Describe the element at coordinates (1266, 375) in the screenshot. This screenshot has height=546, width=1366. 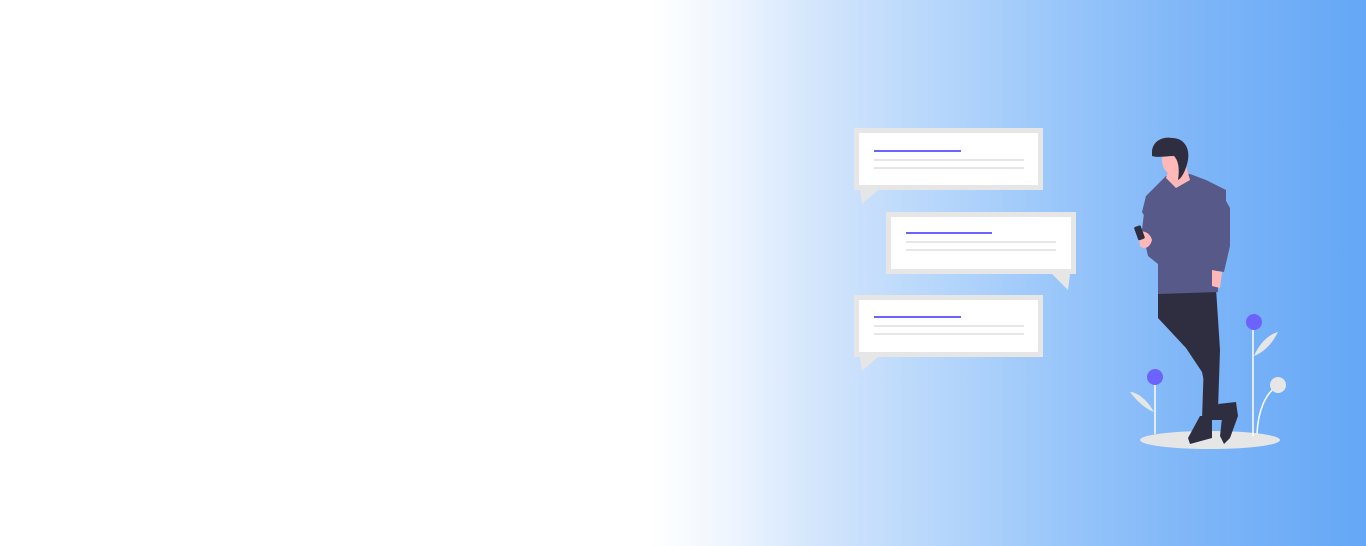
I see `flower-right` at that location.